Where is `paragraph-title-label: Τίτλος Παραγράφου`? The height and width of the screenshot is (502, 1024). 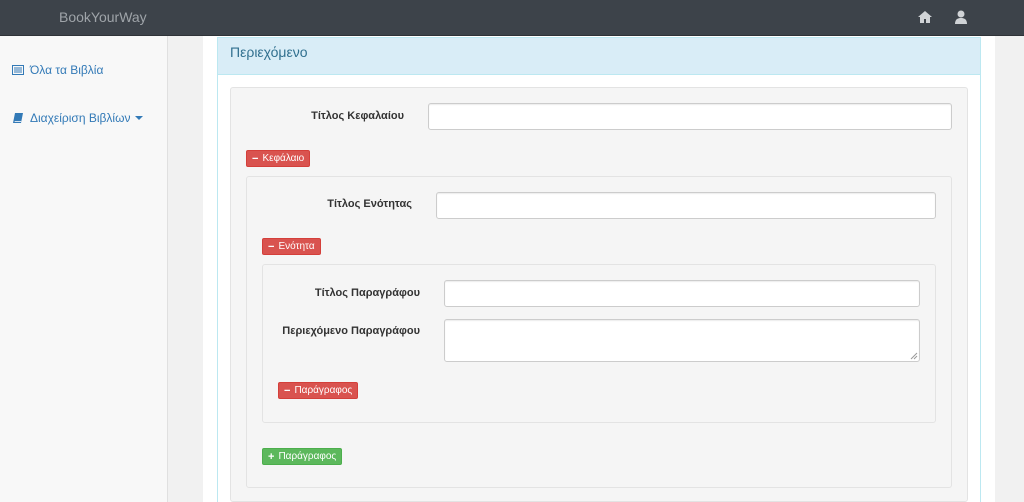 paragraph-title-label: Τίτλος Παραγράφου is located at coordinates (367, 293).